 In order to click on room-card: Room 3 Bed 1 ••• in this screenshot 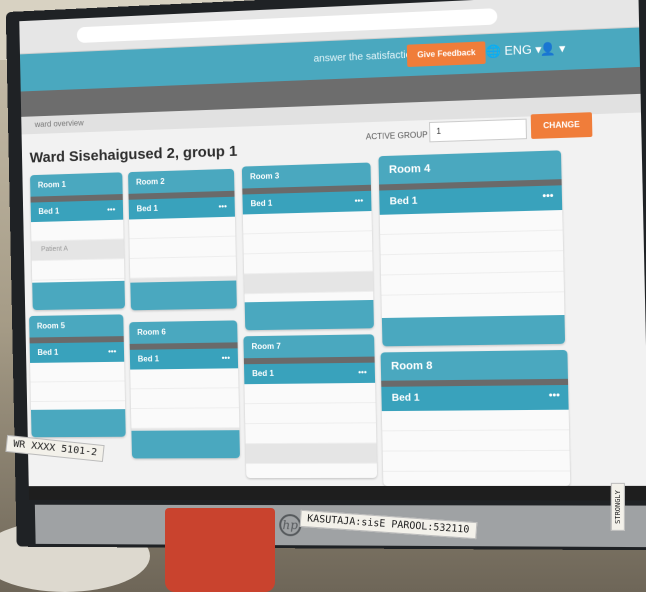, I will do `click(308, 247)`.